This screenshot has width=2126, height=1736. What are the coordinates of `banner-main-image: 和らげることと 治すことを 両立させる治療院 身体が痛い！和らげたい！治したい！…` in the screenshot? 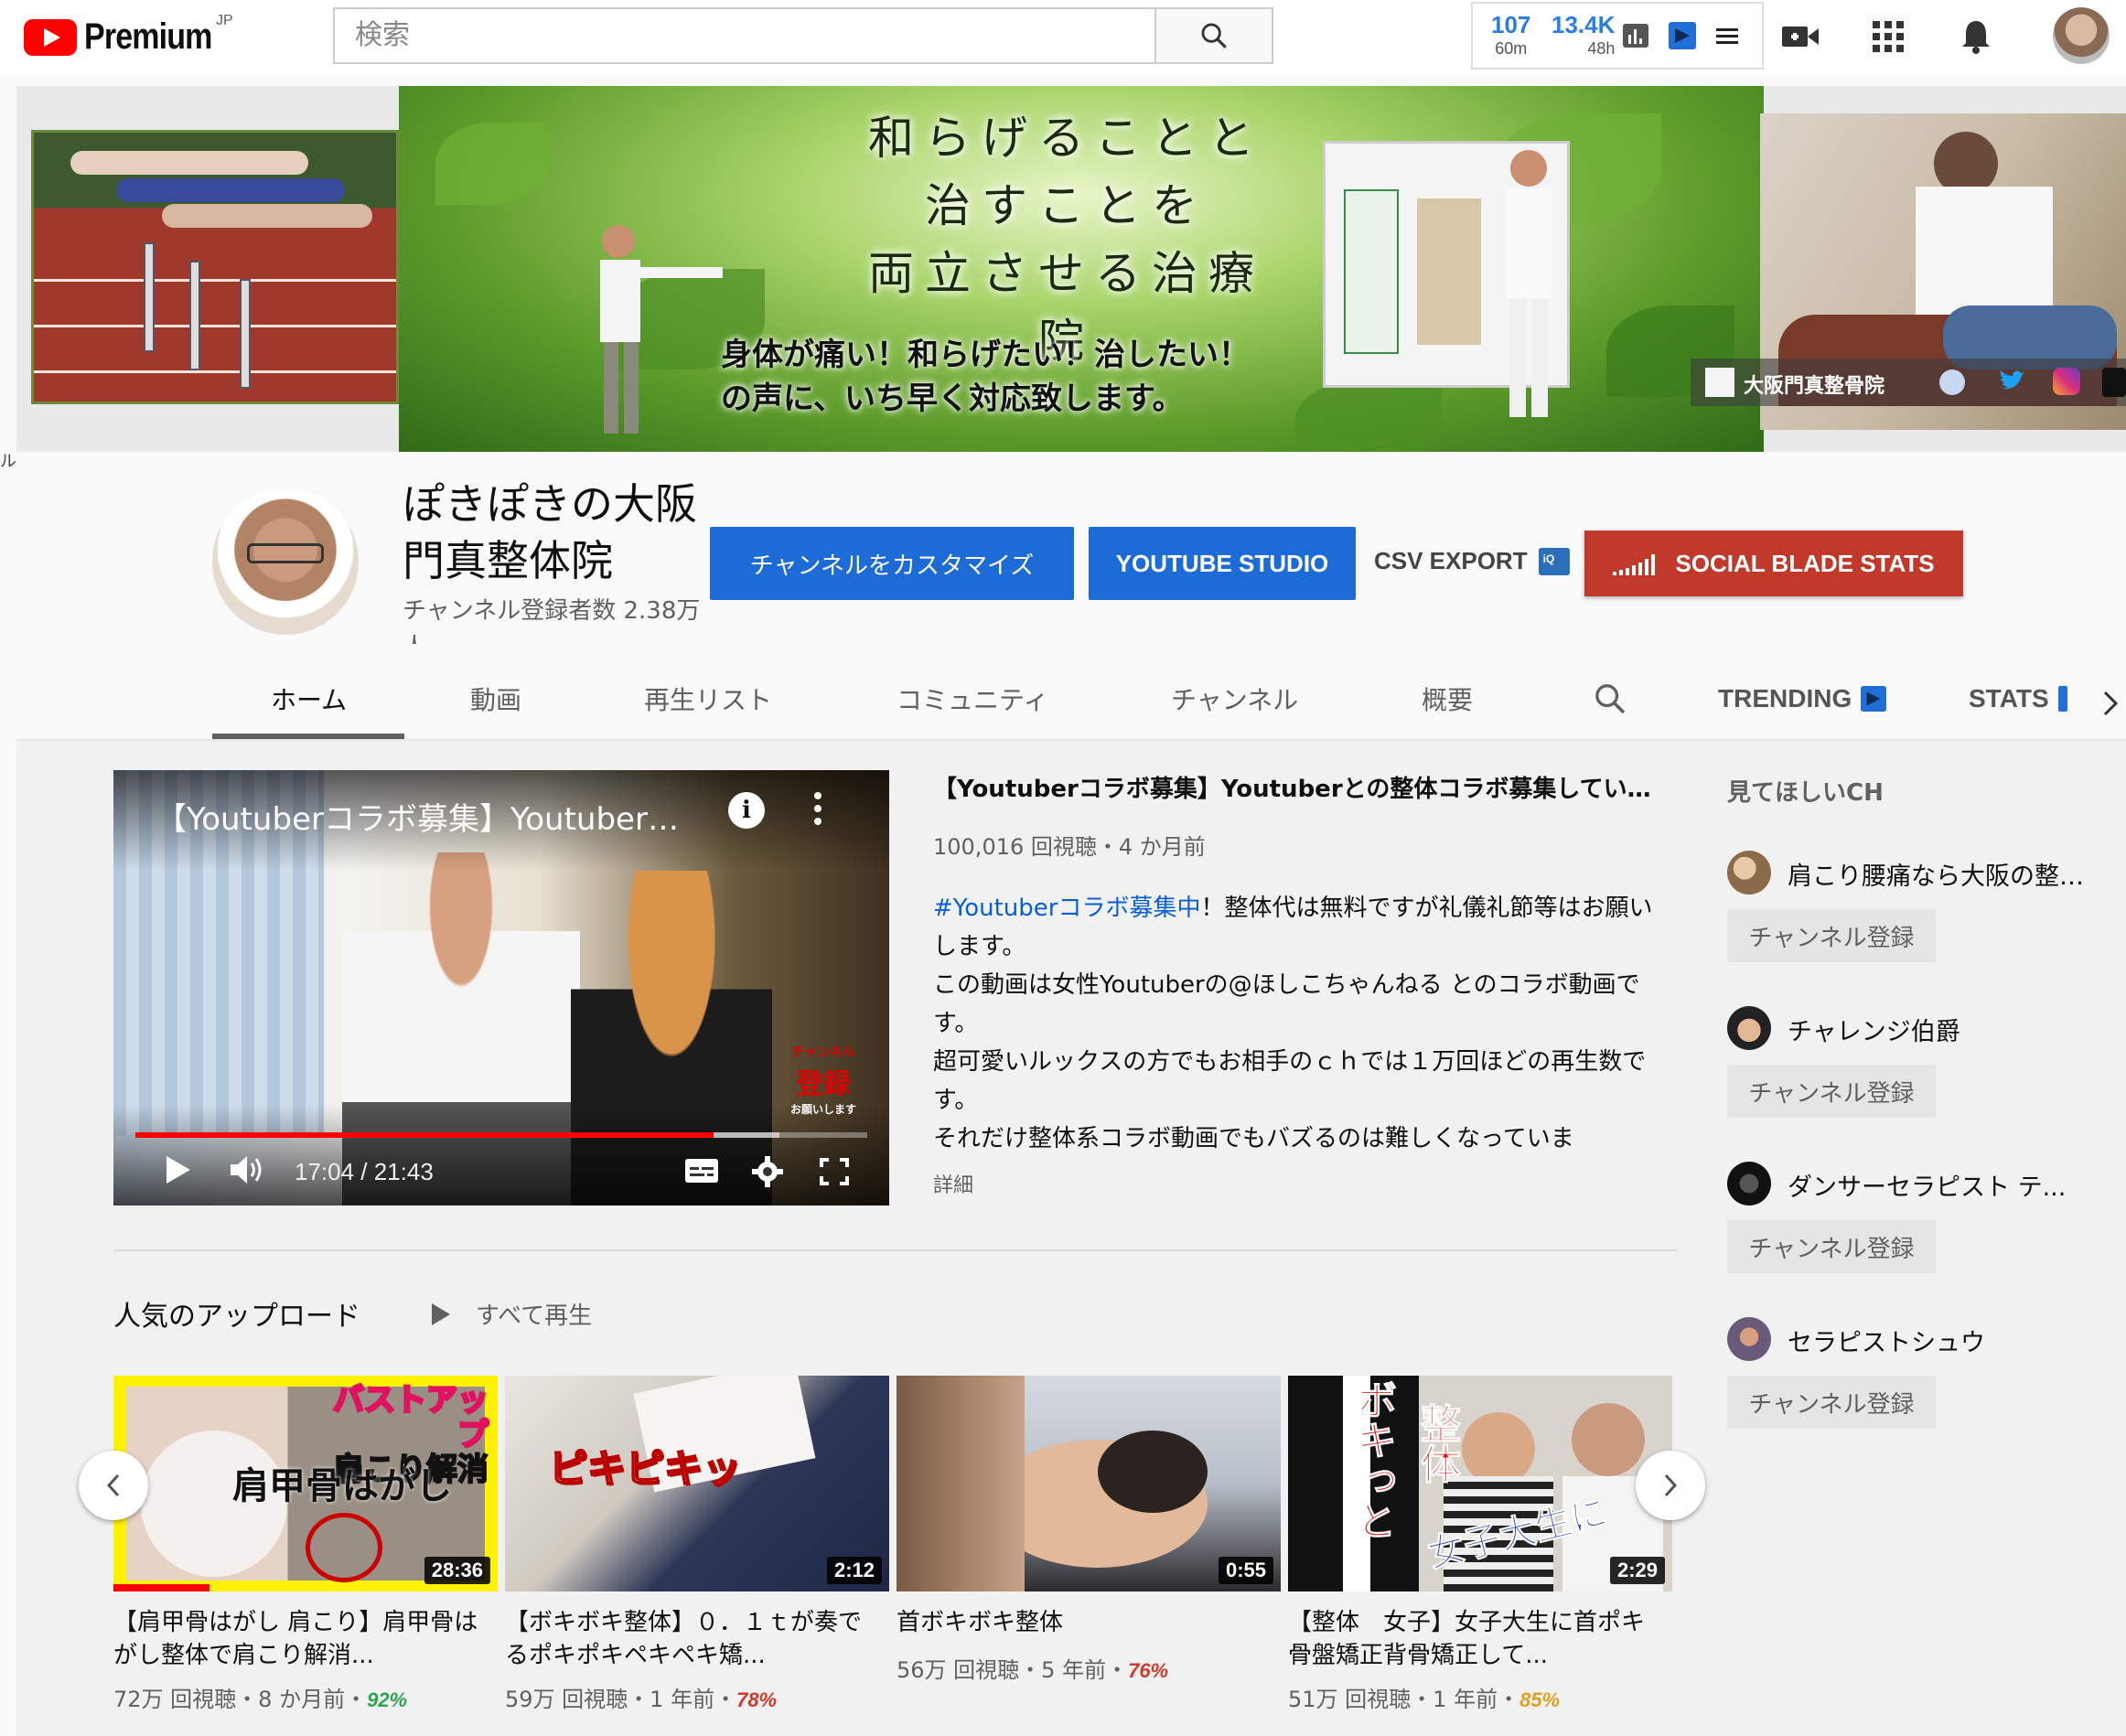 It's located at (1081, 269).